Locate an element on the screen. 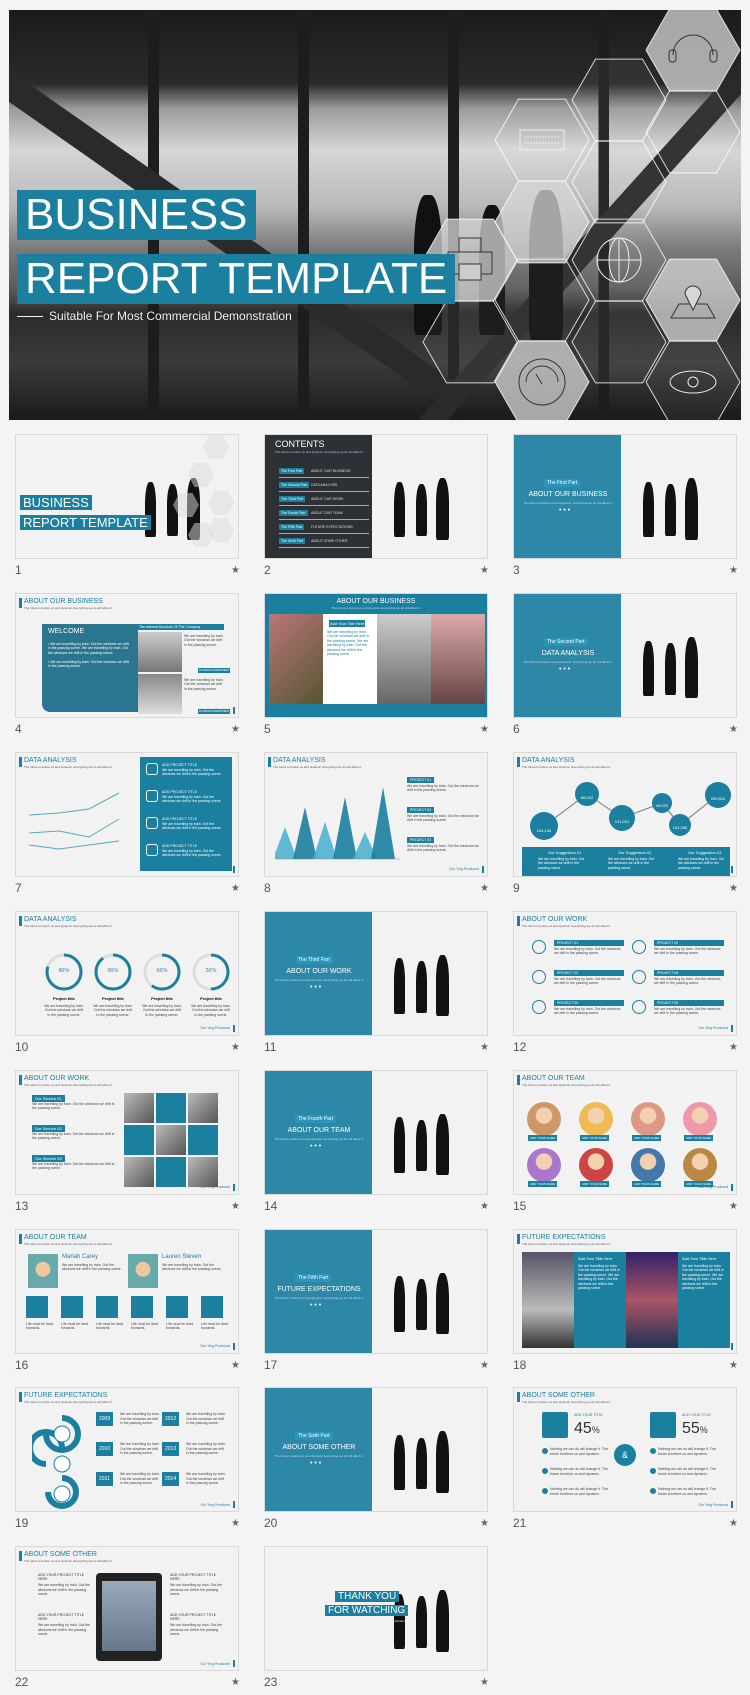 This screenshot has width=750, height=1695. ring-label: 80% is located at coordinates (64, 970).